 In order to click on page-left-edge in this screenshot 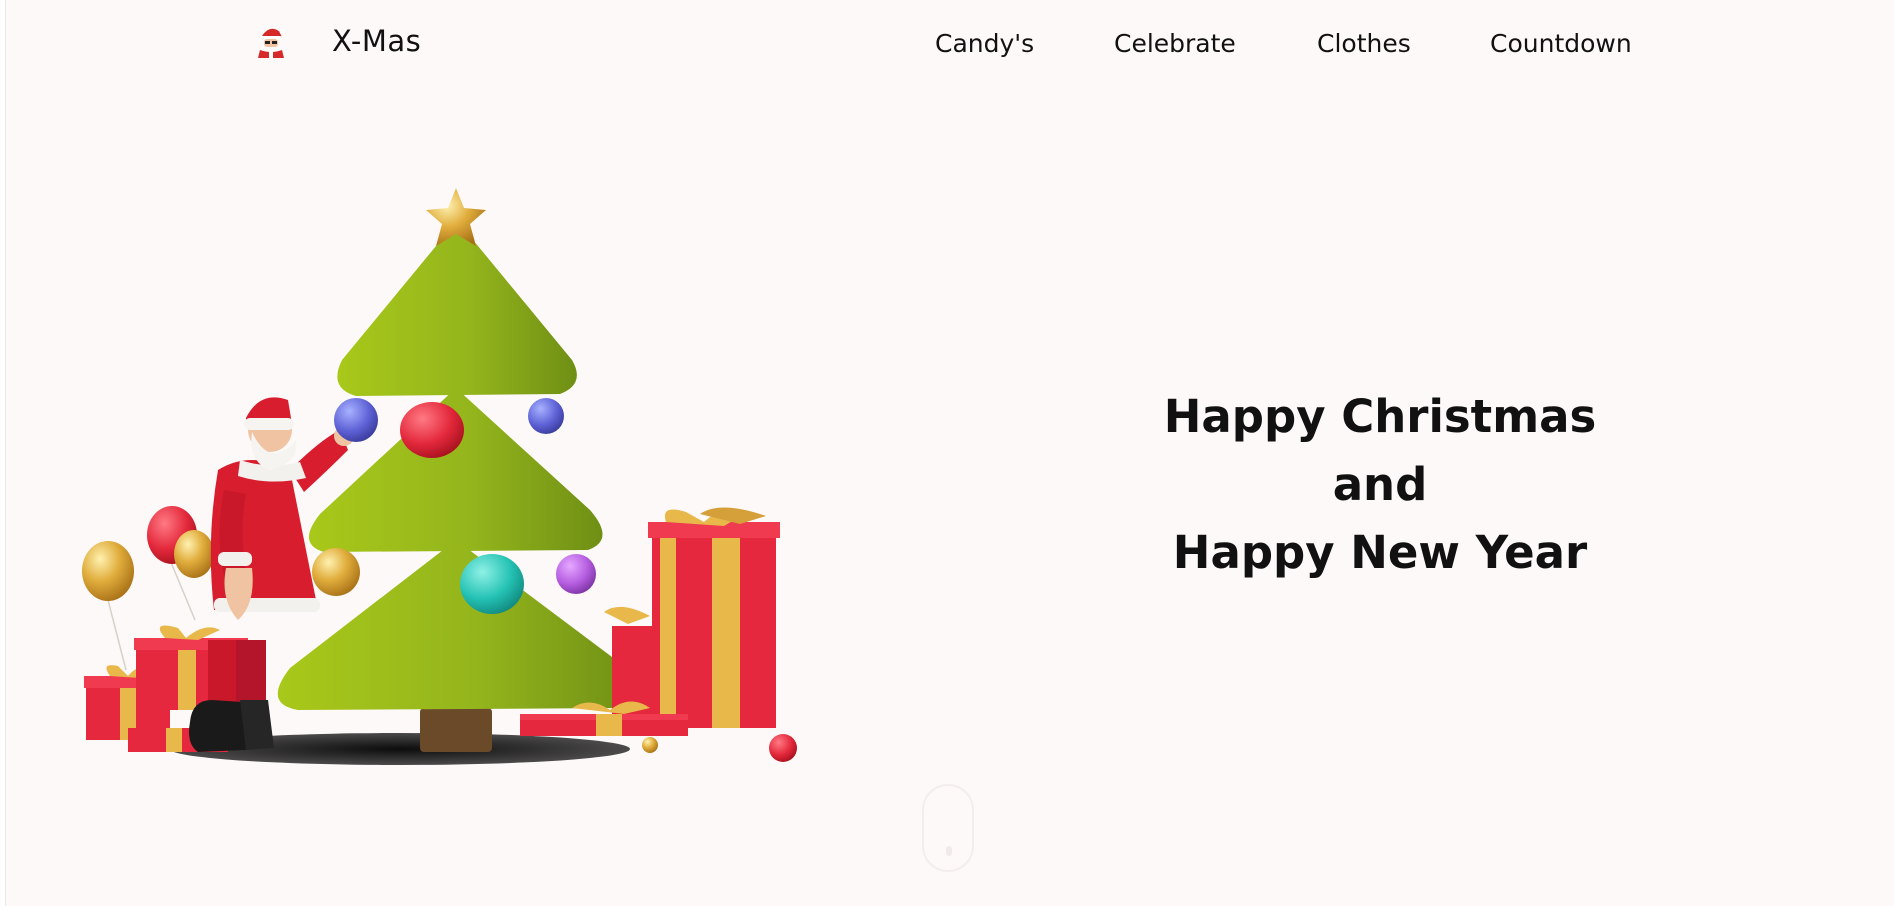, I will do `click(3, 453)`.